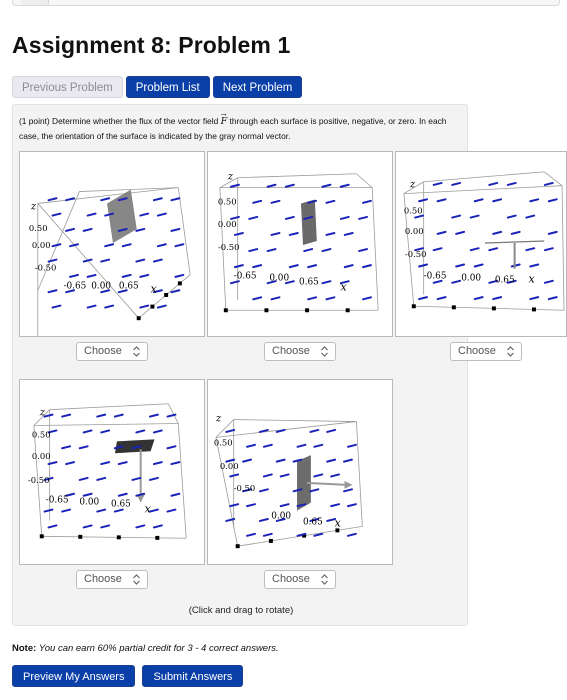  What do you see at coordinates (41, 245) in the screenshot?
I see `plot-1-tick: 0.00` at bounding box center [41, 245].